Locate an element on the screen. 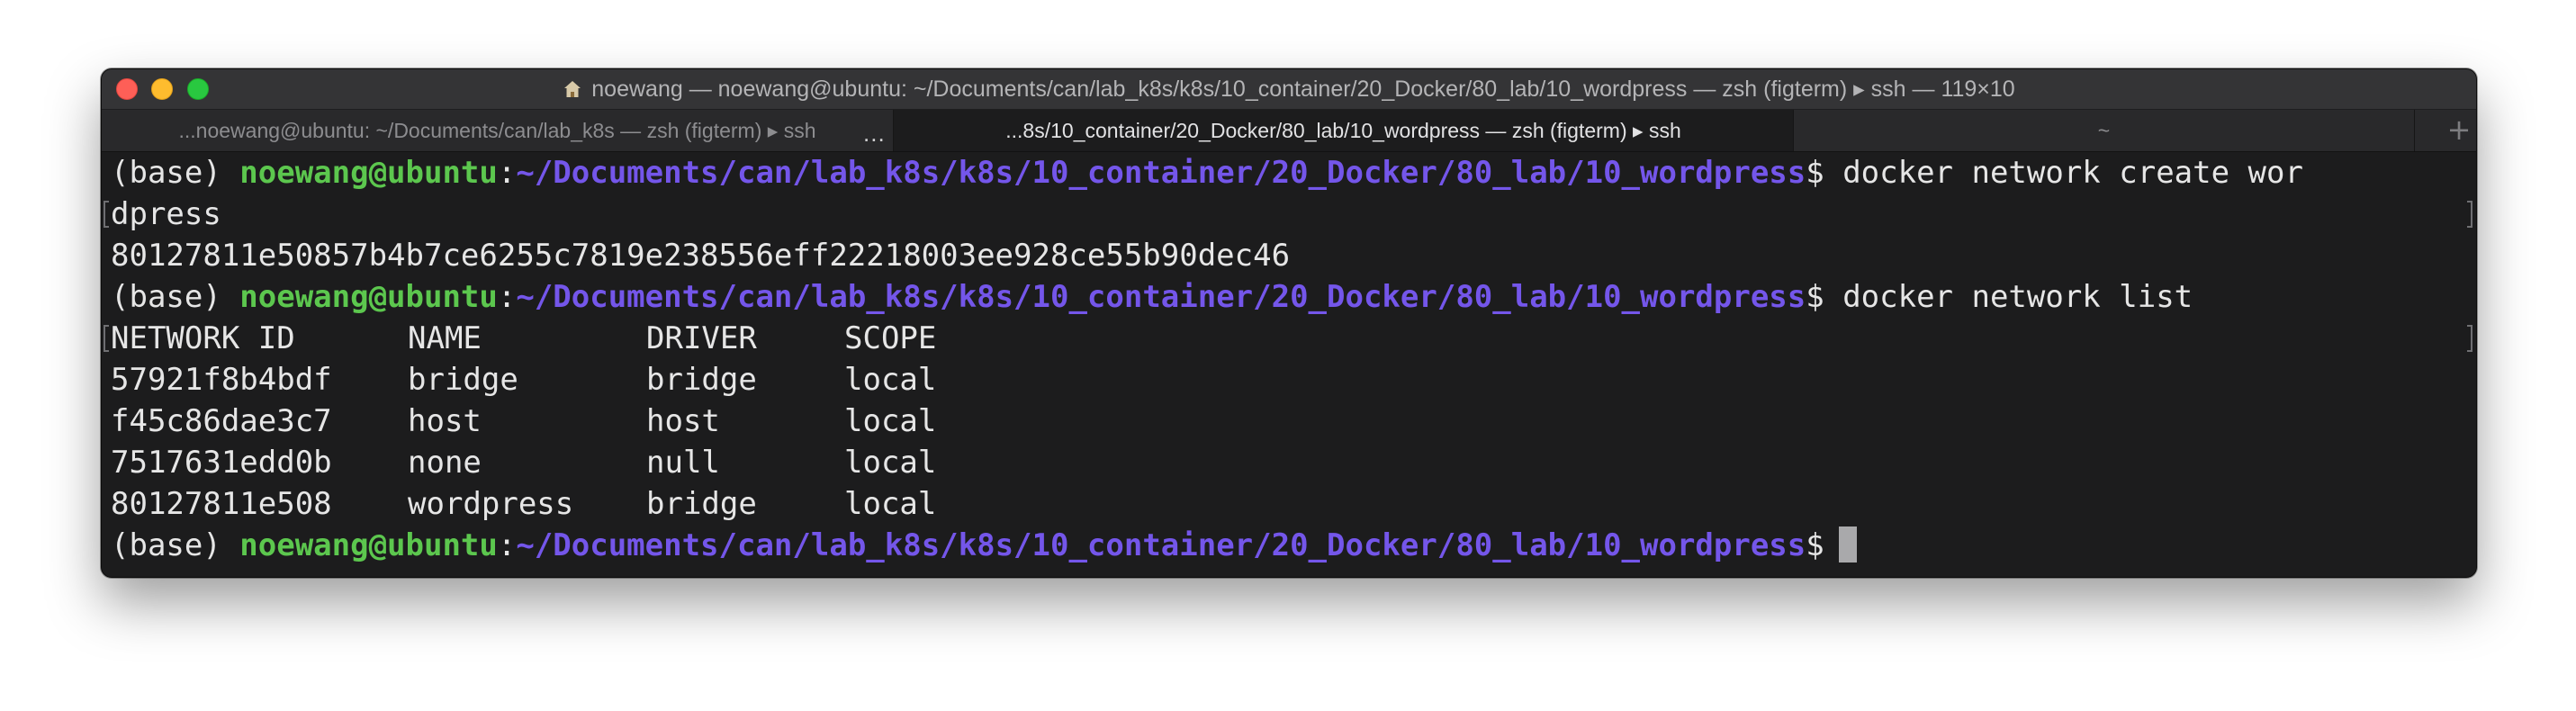 The height and width of the screenshot is (711, 2576). command-text: docker network create wor is located at coordinates (2063, 173).